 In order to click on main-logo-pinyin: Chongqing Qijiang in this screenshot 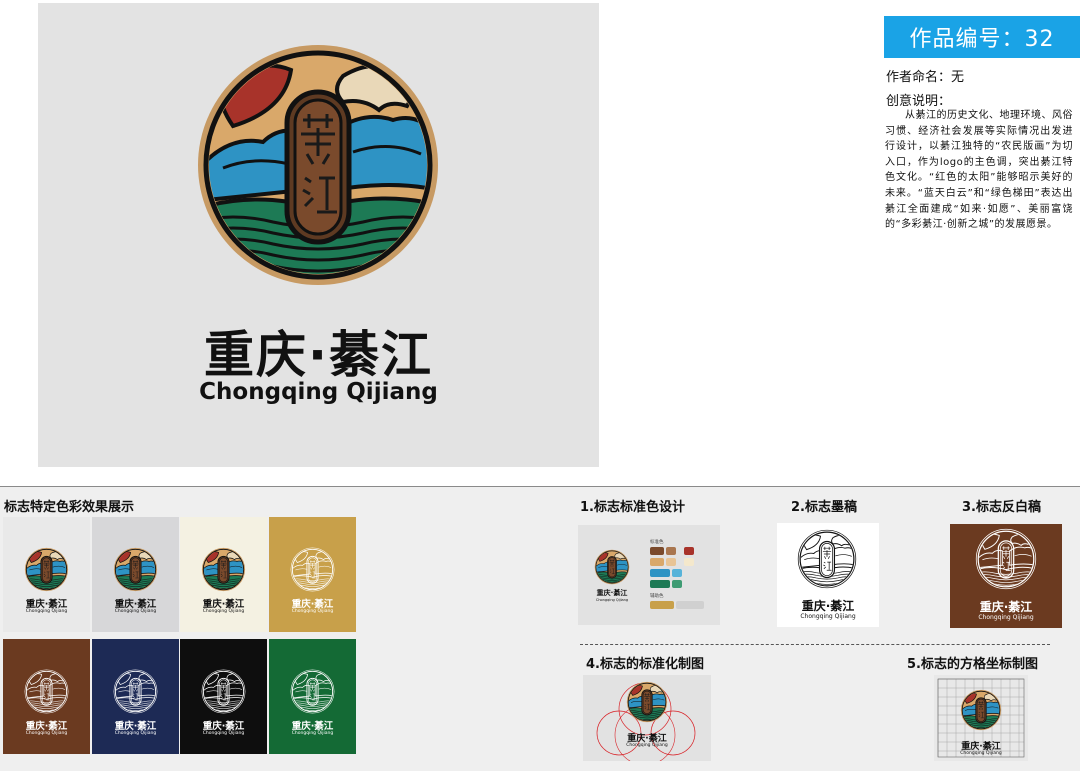, I will do `click(318, 392)`.